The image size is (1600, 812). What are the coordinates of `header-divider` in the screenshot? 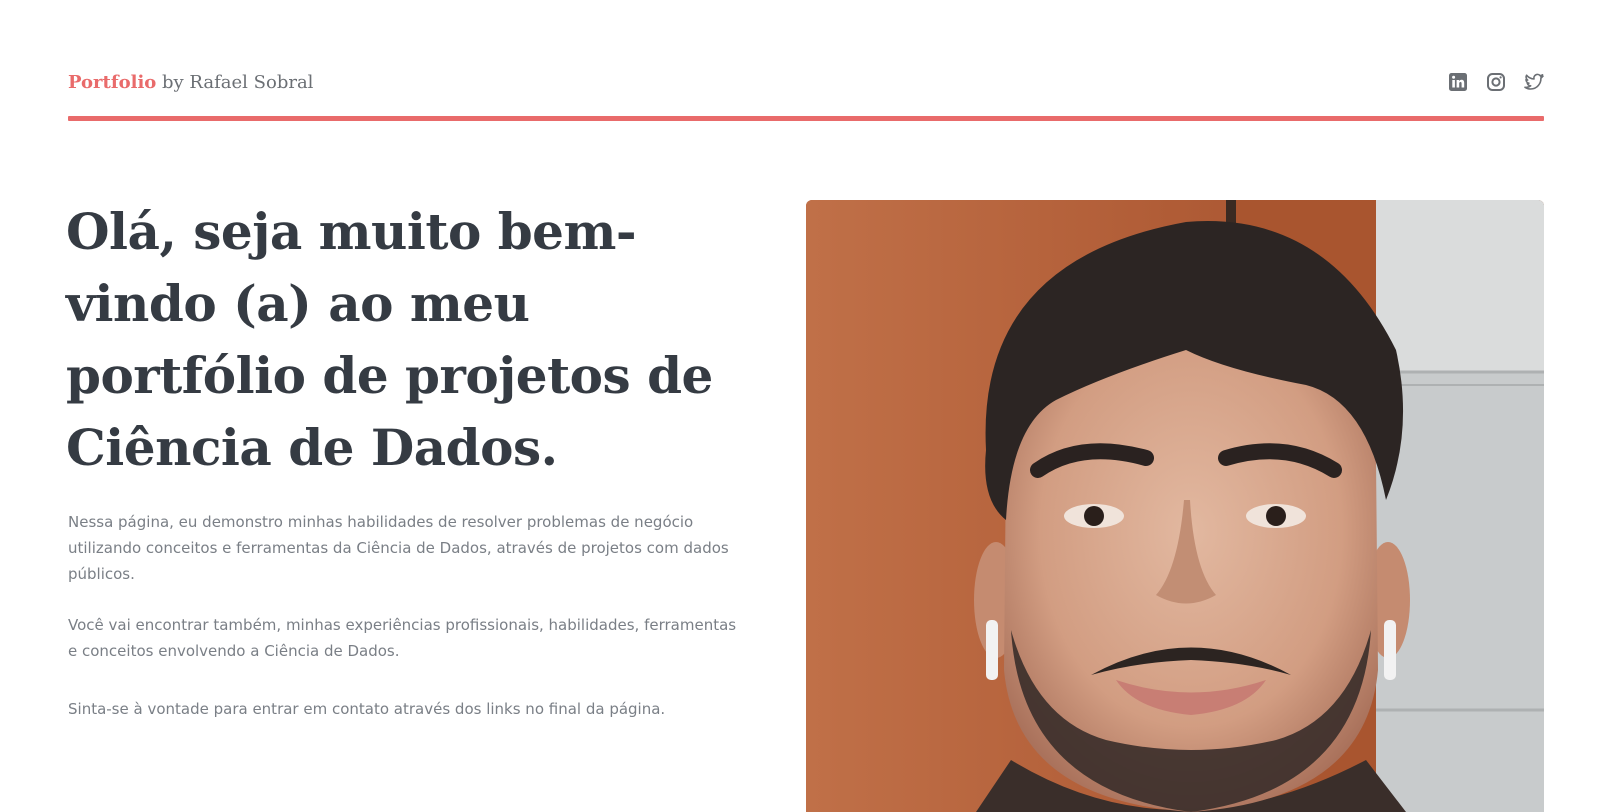 It's located at (806, 118).